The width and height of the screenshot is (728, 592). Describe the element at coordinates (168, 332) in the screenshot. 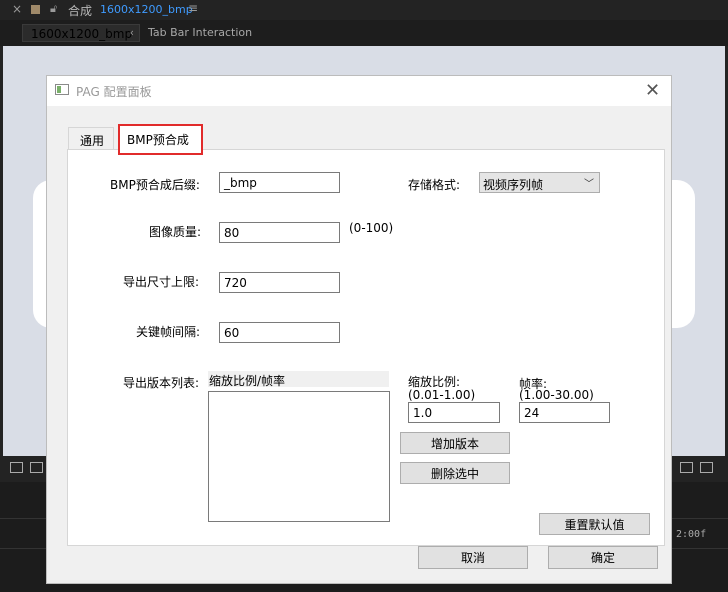

I see `keyframe-label: 关键帧间隔:` at that location.